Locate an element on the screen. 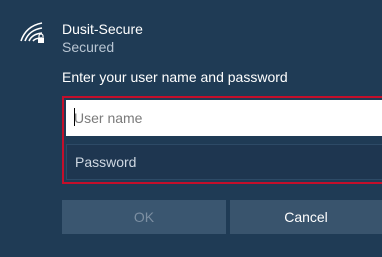  password-input is located at coordinates (224, 162).